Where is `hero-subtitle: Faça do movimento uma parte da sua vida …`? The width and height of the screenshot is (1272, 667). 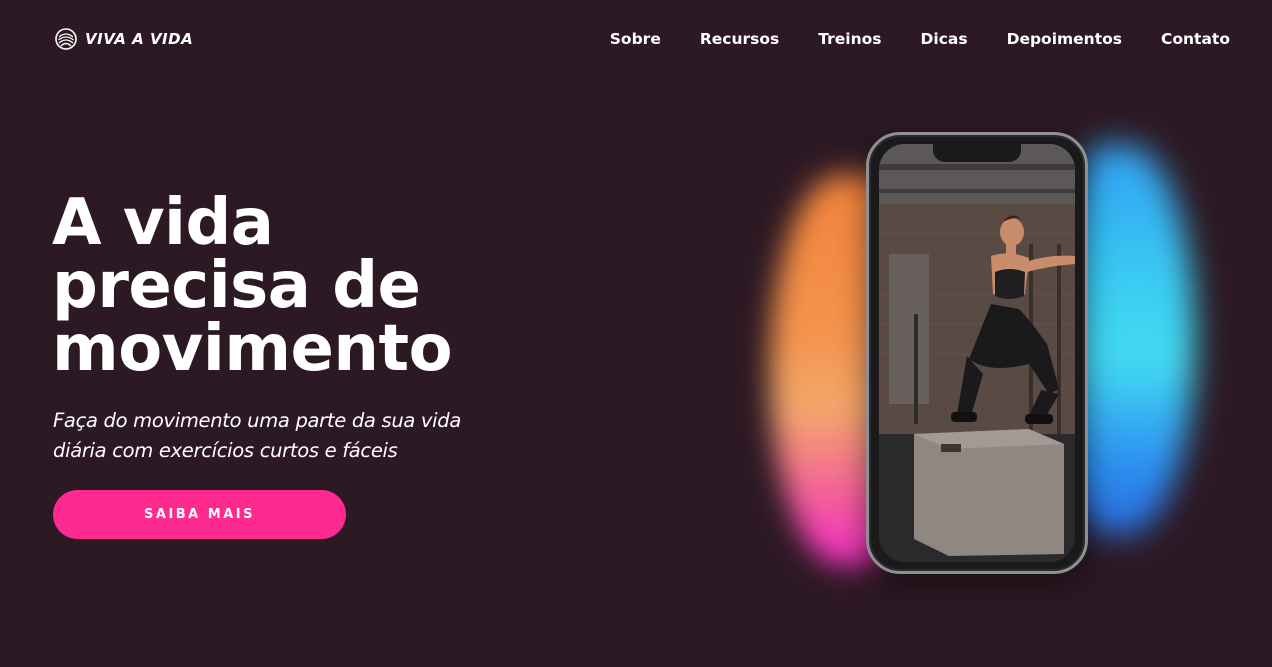
hero-subtitle: Faça do movimento uma parte da sua vida … is located at coordinates (257, 435).